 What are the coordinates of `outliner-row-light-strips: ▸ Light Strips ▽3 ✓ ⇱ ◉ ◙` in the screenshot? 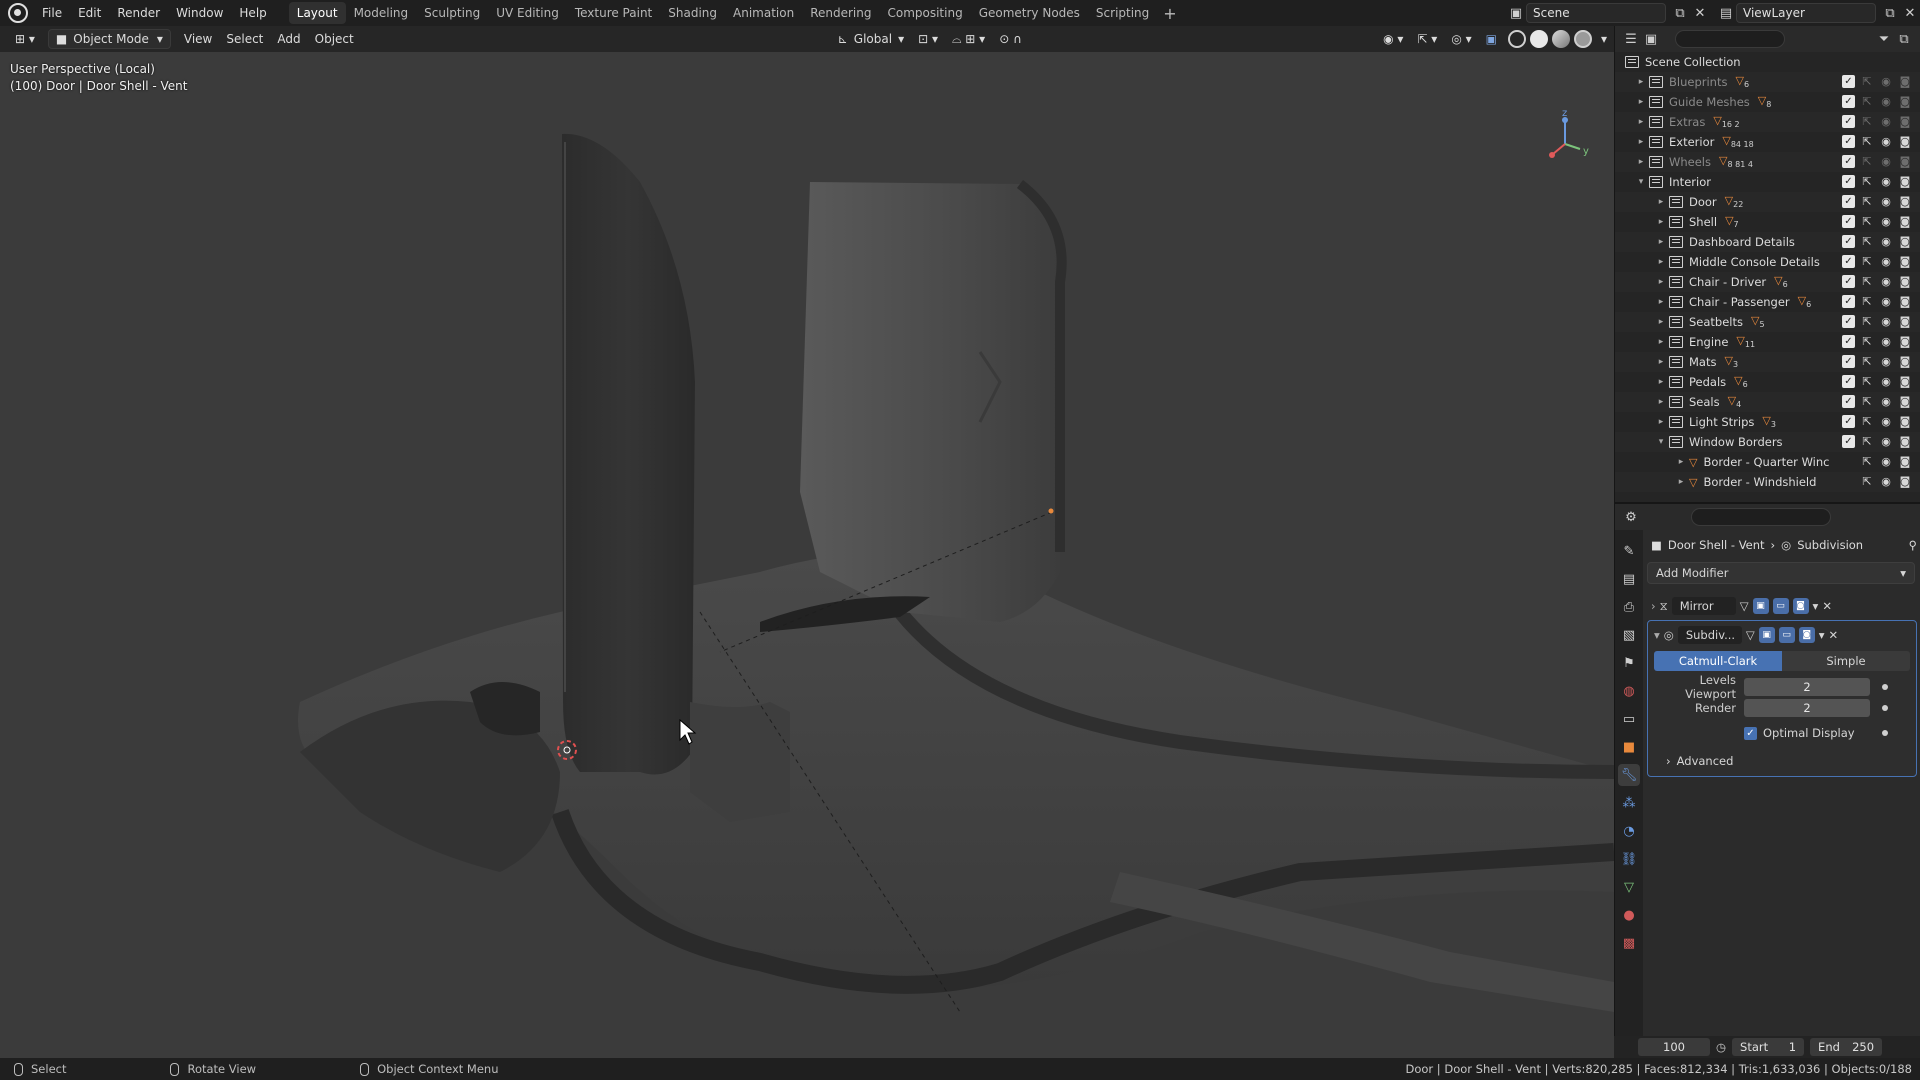 It's located at (1767, 422).